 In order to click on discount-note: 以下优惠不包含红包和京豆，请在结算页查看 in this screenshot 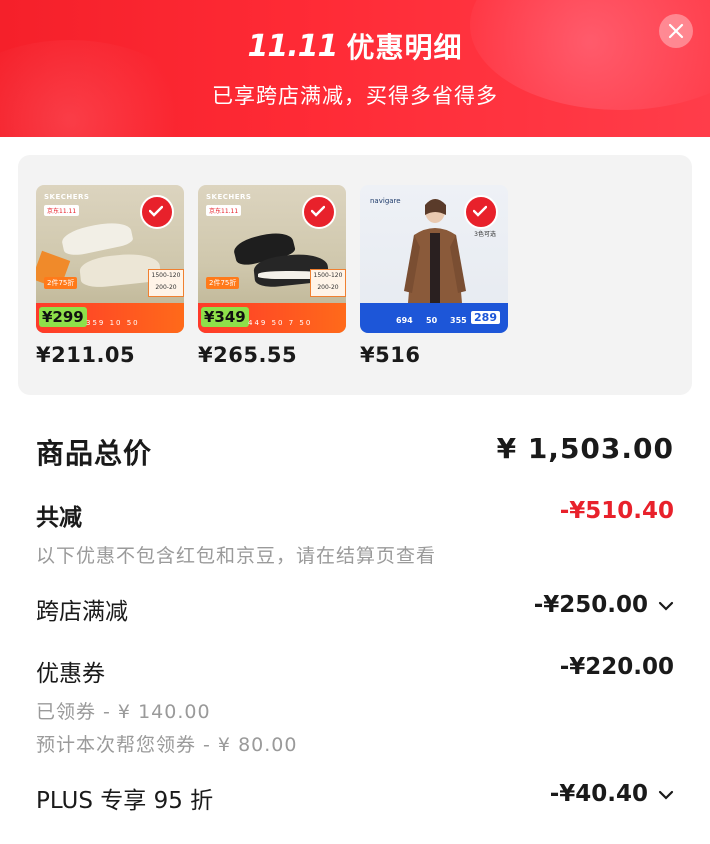, I will do `click(236, 556)`.